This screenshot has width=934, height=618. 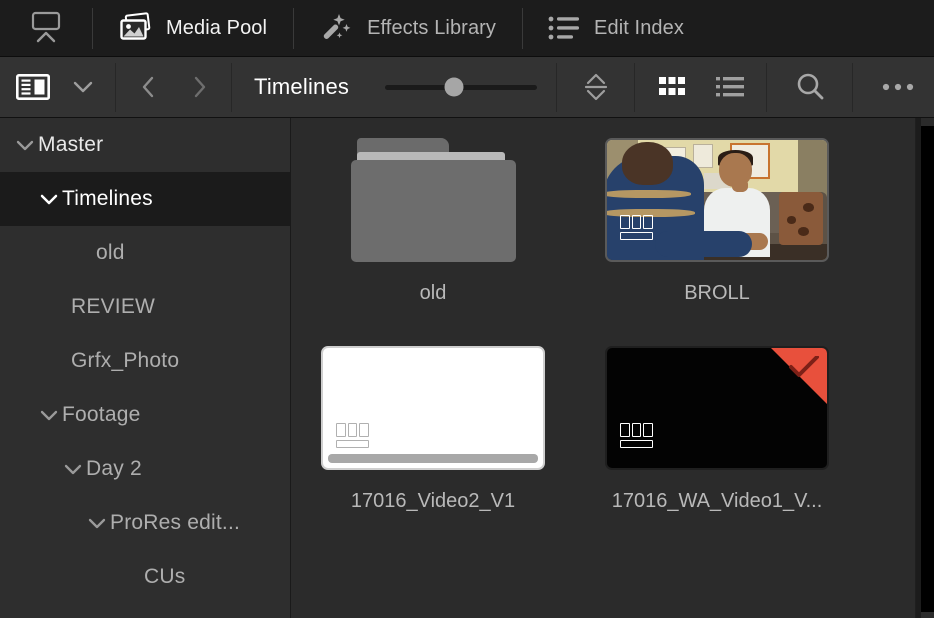 I want to click on list-bullets-icon, so click(x=564, y=28).